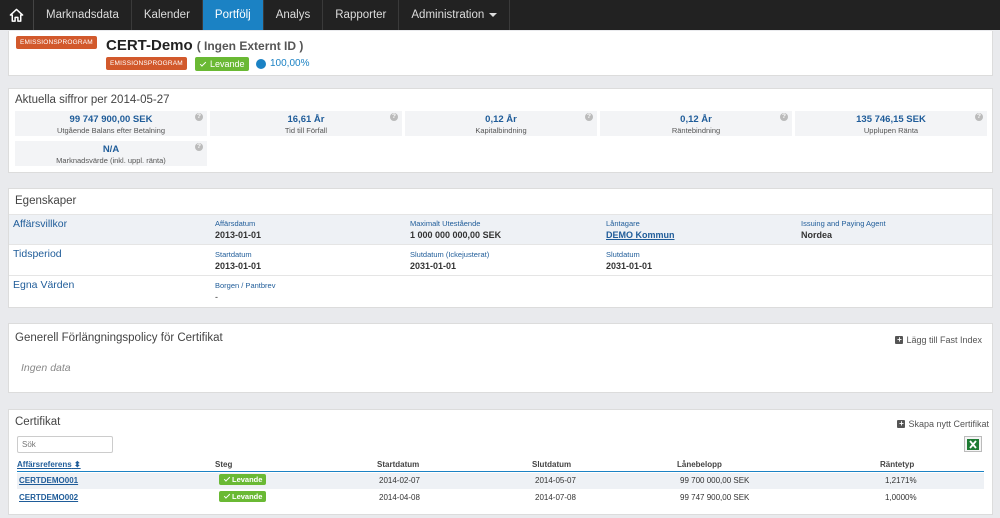 This screenshot has width=1000, height=518. Describe the element at coordinates (843, 229) in the screenshot. I see `property-cell: Issuing and Paying Agent Nordea` at that location.